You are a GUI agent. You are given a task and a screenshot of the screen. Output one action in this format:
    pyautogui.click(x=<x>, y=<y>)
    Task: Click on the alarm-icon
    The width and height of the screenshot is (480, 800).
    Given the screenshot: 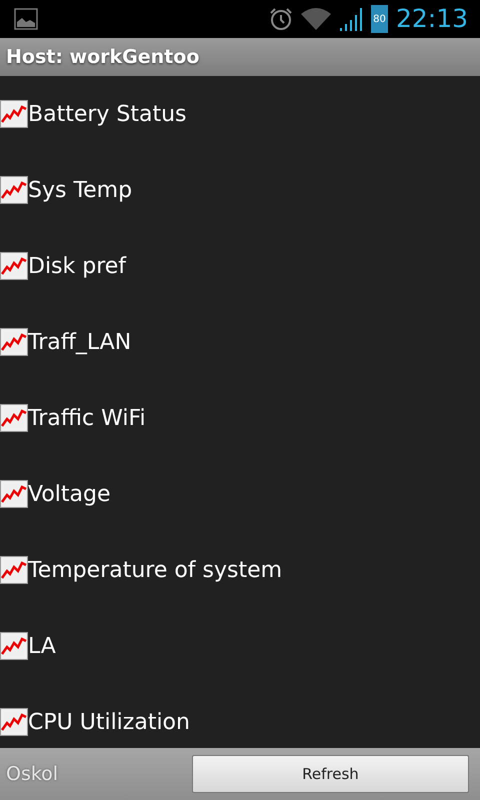 What is the action you would take?
    pyautogui.click(x=280, y=19)
    